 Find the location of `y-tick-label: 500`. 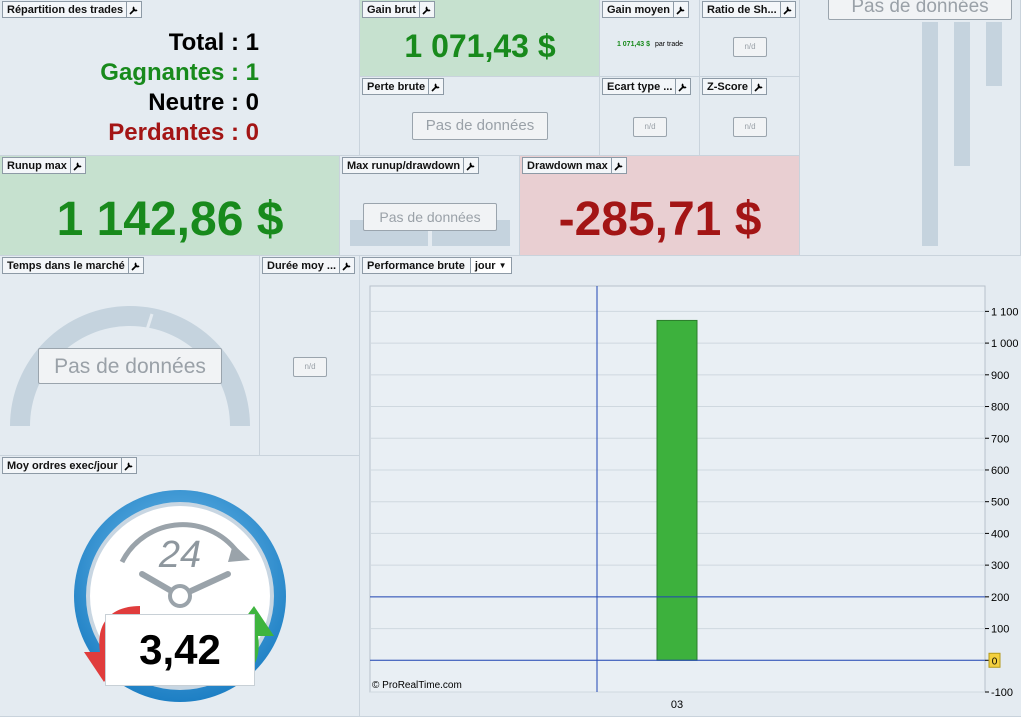

y-tick-label: 500 is located at coordinates (1000, 503).